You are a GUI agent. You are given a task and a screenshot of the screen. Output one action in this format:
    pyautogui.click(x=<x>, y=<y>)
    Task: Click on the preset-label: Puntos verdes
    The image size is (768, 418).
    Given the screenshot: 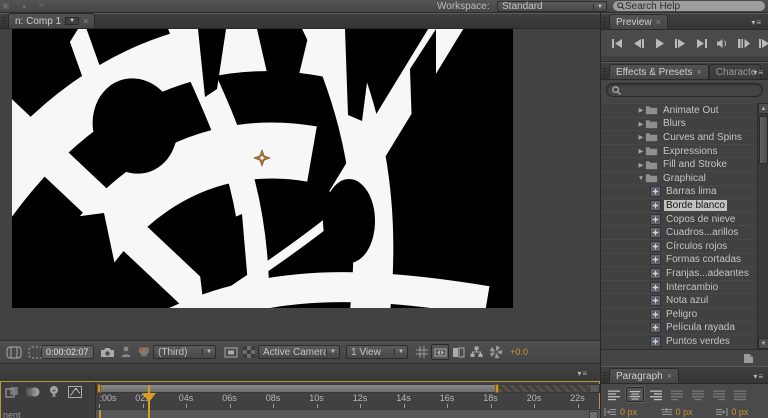 What is the action you would take?
    pyautogui.click(x=698, y=341)
    